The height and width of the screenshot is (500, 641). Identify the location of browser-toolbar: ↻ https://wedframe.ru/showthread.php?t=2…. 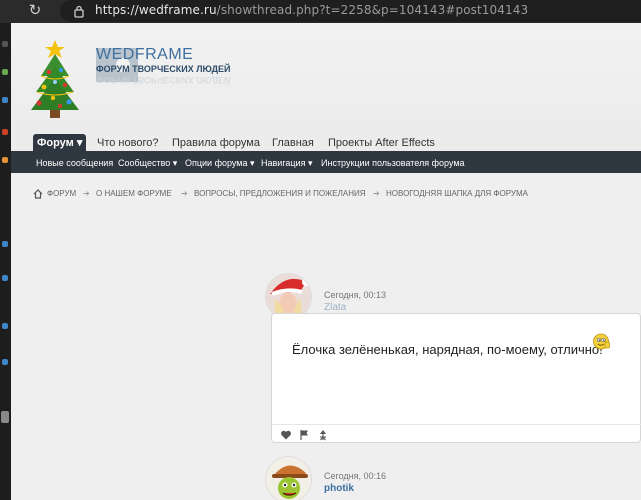
(320, 11).